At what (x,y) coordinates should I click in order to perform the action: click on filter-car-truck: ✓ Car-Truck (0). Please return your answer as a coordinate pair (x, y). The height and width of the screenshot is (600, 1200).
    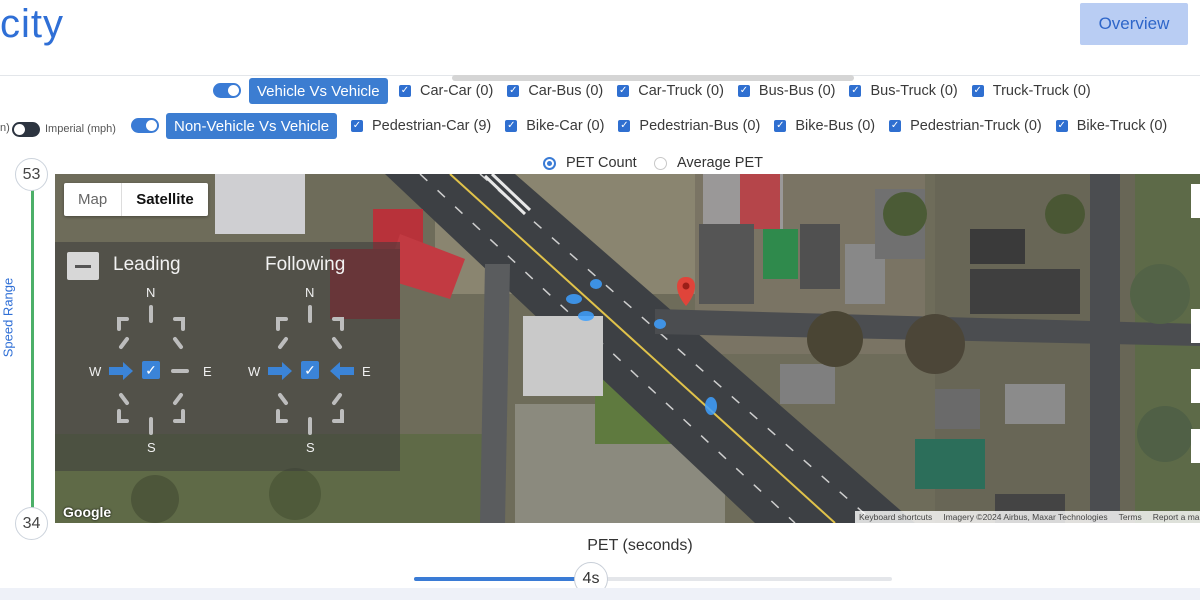
    Looking at the image, I should click on (670, 91).